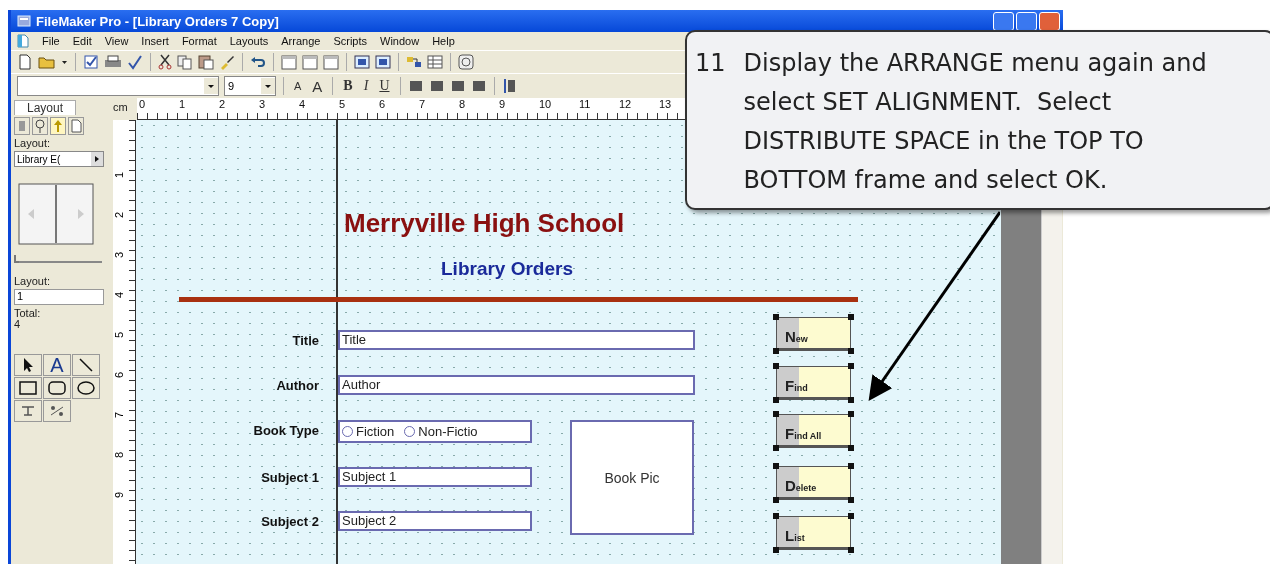  What do you see at coordinates (813, 334) in the screenshot?
I see `layout-button: New` at bounding box center [813, 334].